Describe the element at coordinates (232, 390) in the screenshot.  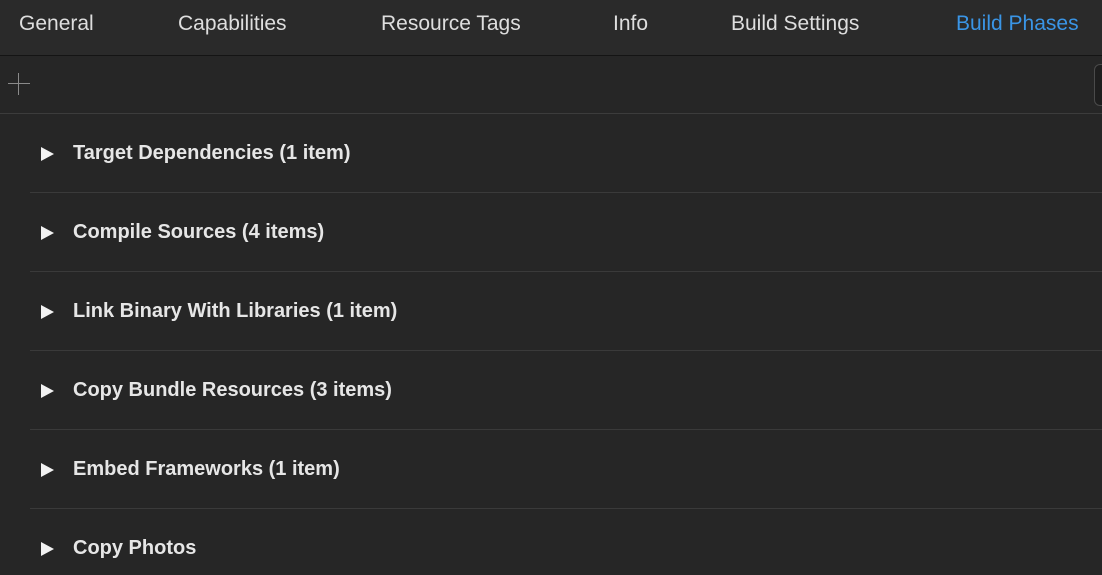
I see `phase-label: Copy Bundle Resources (3 items)` at that location.